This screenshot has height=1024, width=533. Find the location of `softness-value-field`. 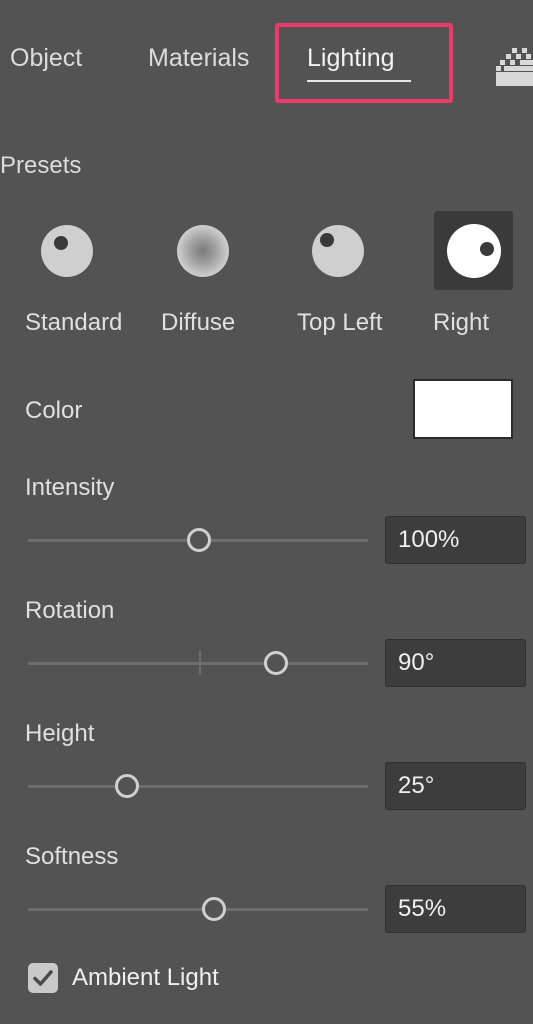

softness-value-field is located at coordinates (455, 909).